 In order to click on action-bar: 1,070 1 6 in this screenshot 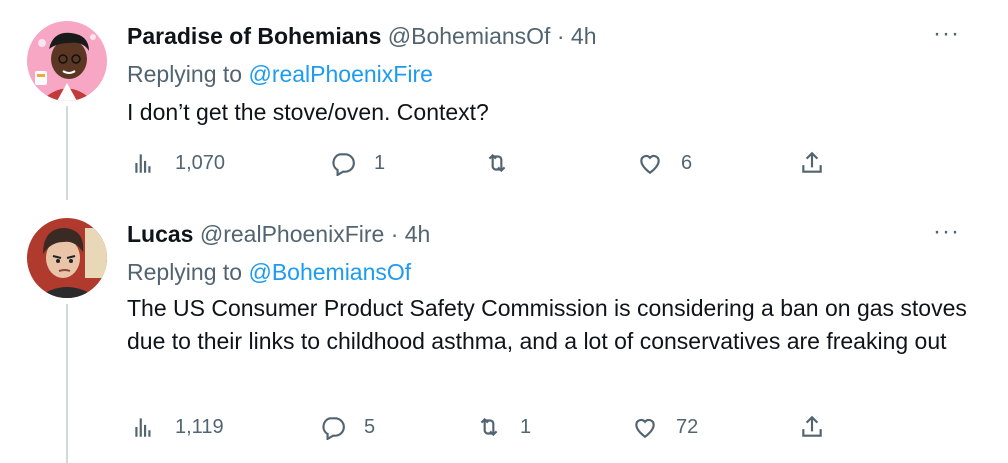, I will do `click(504, 163)`.